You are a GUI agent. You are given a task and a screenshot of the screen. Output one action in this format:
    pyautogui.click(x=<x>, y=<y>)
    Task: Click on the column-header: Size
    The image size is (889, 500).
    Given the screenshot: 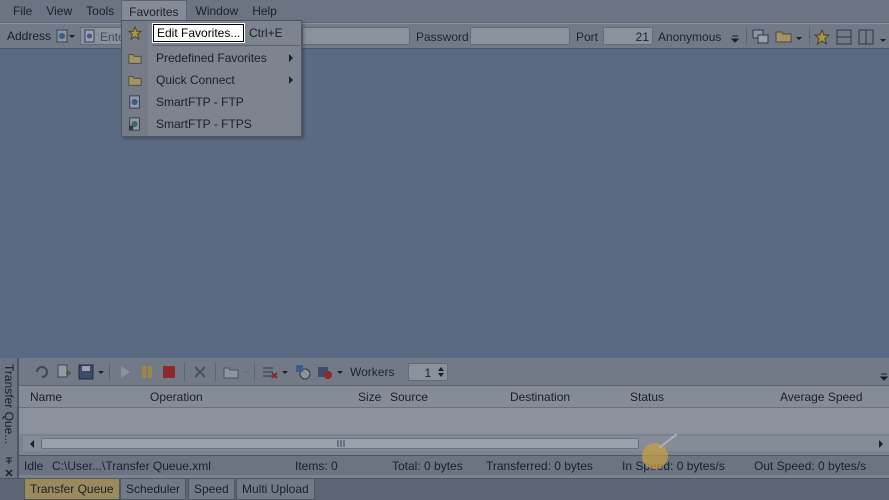 What is the action you would take?
    pyautogui.click(x=369, y=397)
    